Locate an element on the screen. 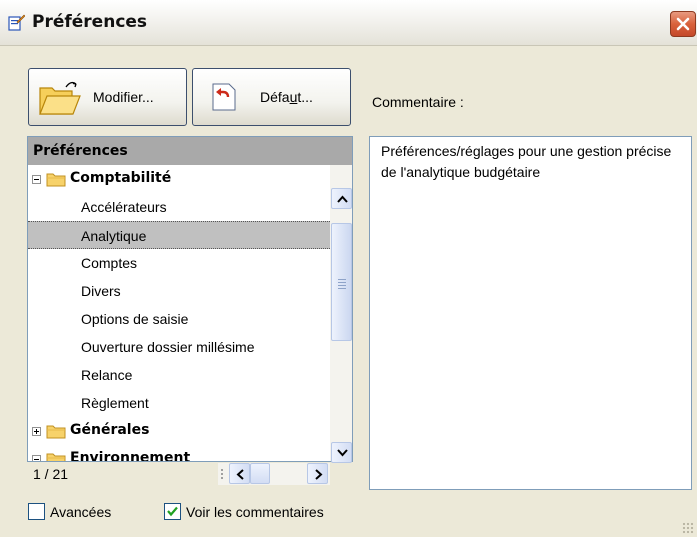 This screenshot has width=697, height=537. scroll-thumb is located at coordinates (341, 282).